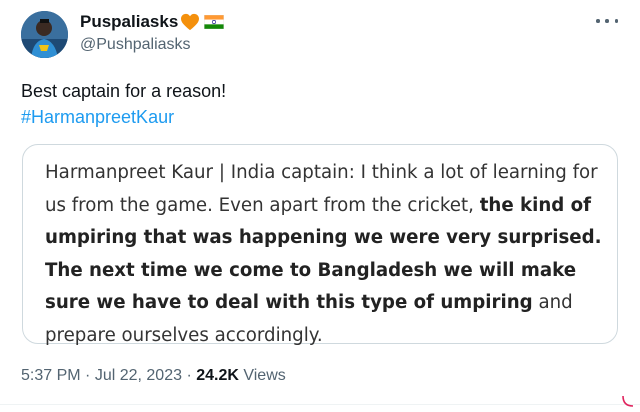 The width and height of the screenshot is (640, 412). I want to click on tweet-body: Best captain for a reason!, so click(124, 91).